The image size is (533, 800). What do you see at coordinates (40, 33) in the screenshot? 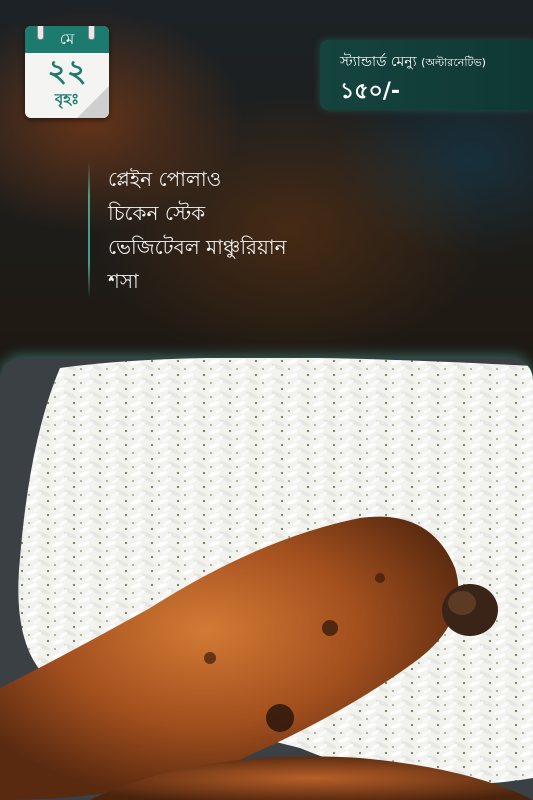
I see `calendar-ring-left` at bounding box center [40, 33].